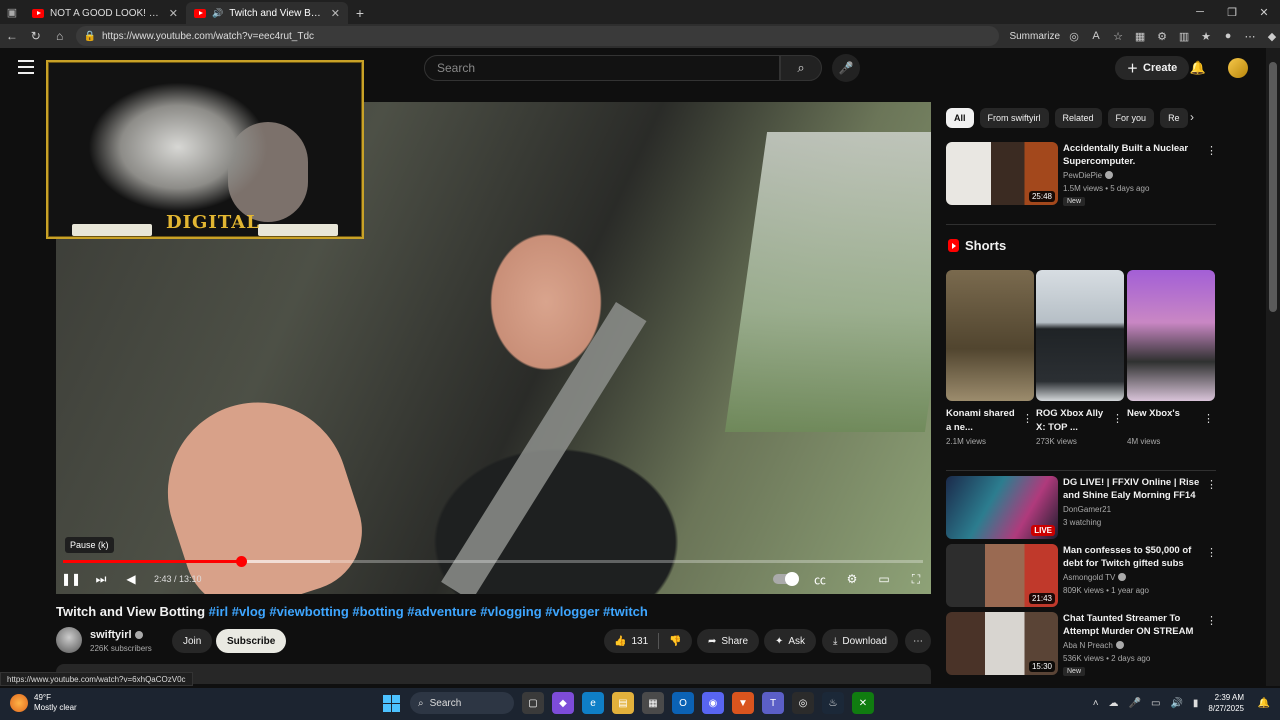  Describe the element at coordinates (683, 703) in the screenshot. I see `outlook-icon: O` at that location.